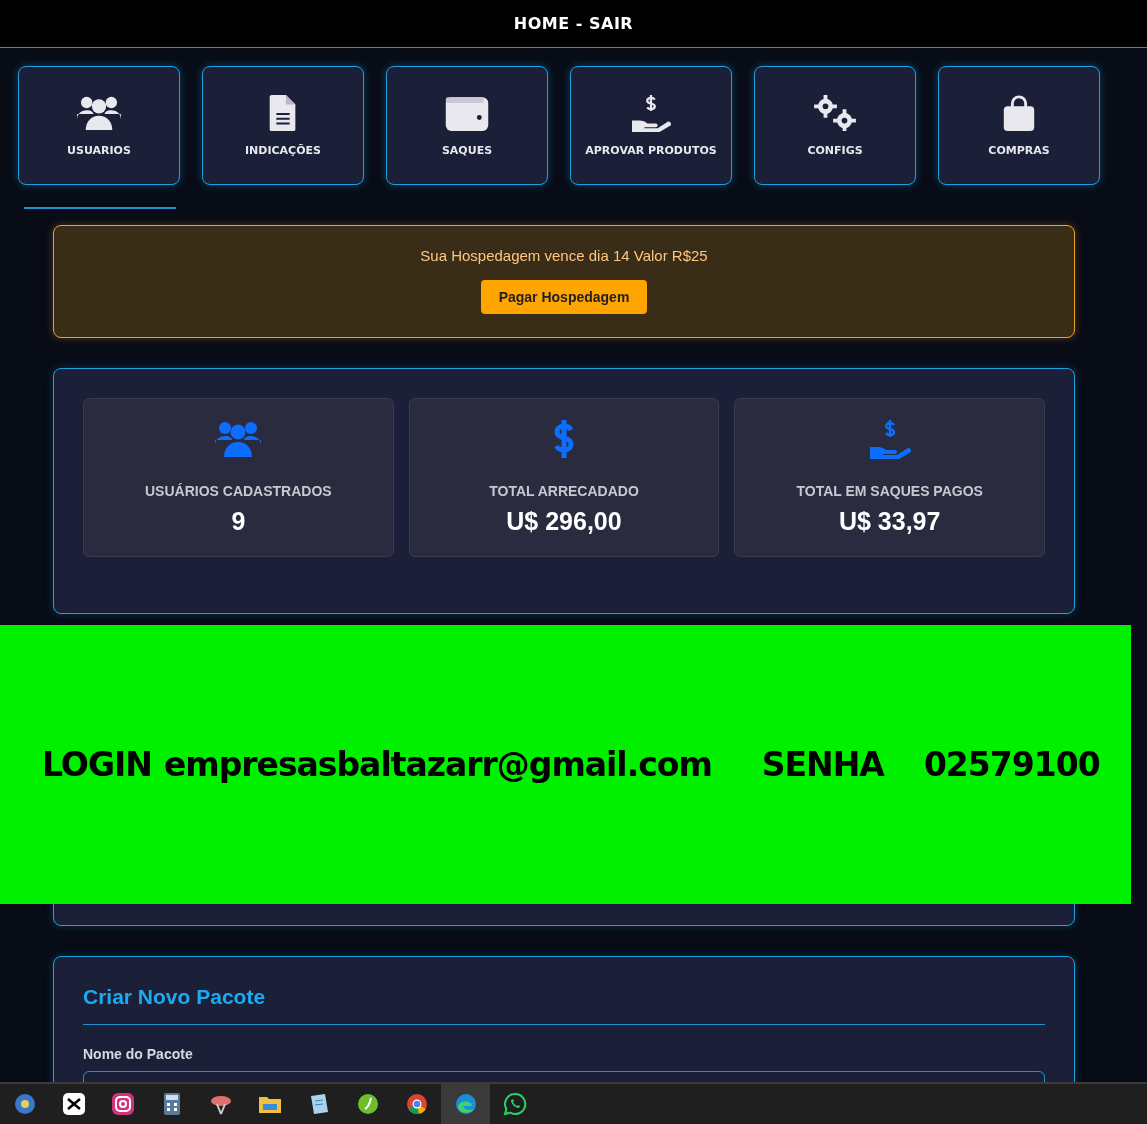  I want to click on pay-hosting-button: Pagar Hospedagem, so click(564, 297).